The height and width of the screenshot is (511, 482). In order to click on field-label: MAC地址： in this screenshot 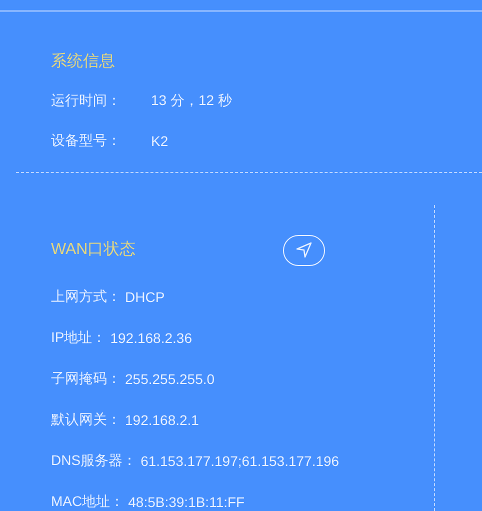, I will do `click(87, 501)`.